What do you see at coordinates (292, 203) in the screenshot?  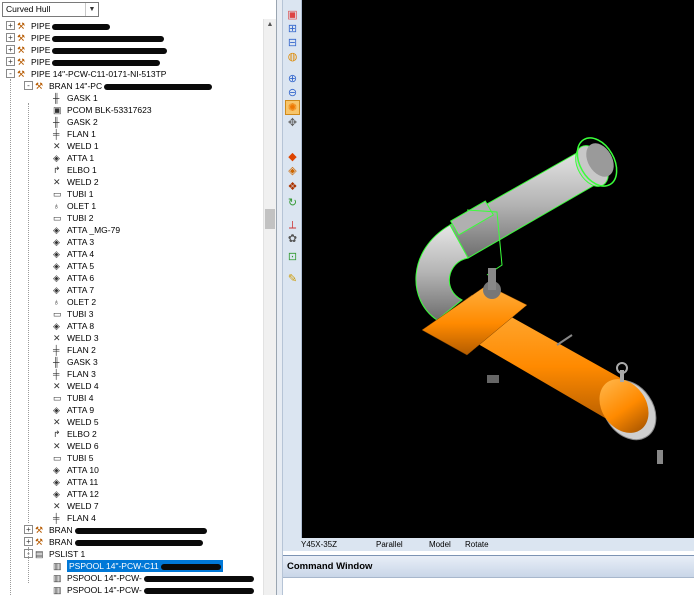 I see `refresh-icon: ↻` at bounding box center [292, 203].